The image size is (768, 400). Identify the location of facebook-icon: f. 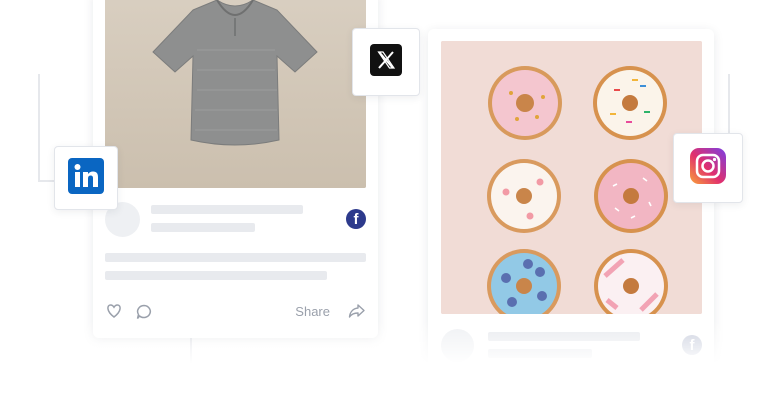
(356, 219).